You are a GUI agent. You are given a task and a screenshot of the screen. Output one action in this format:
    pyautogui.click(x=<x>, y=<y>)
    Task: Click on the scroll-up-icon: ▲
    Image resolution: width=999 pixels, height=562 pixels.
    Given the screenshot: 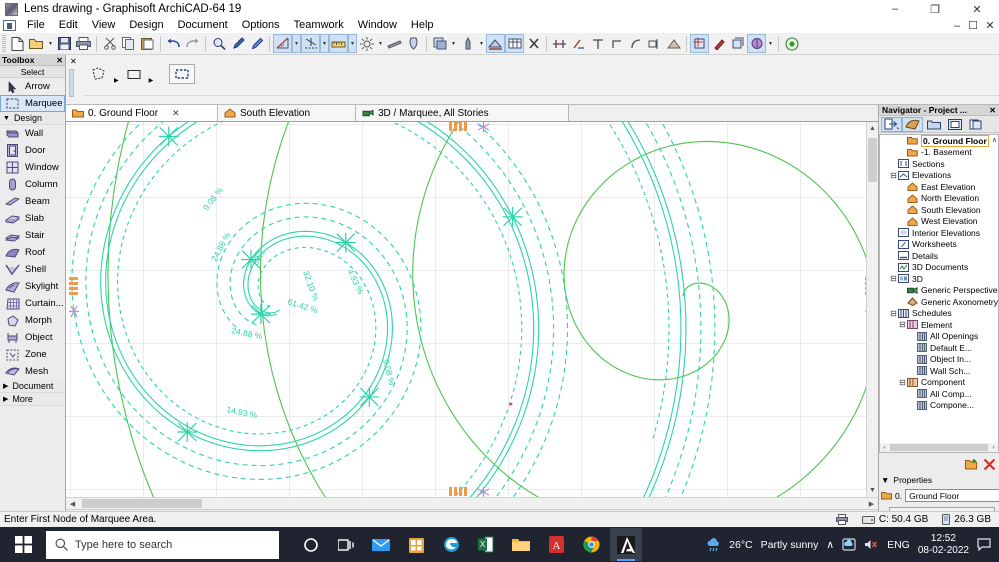 What is the action you would take?
    pyautogui.click(x=872, y=128)
    